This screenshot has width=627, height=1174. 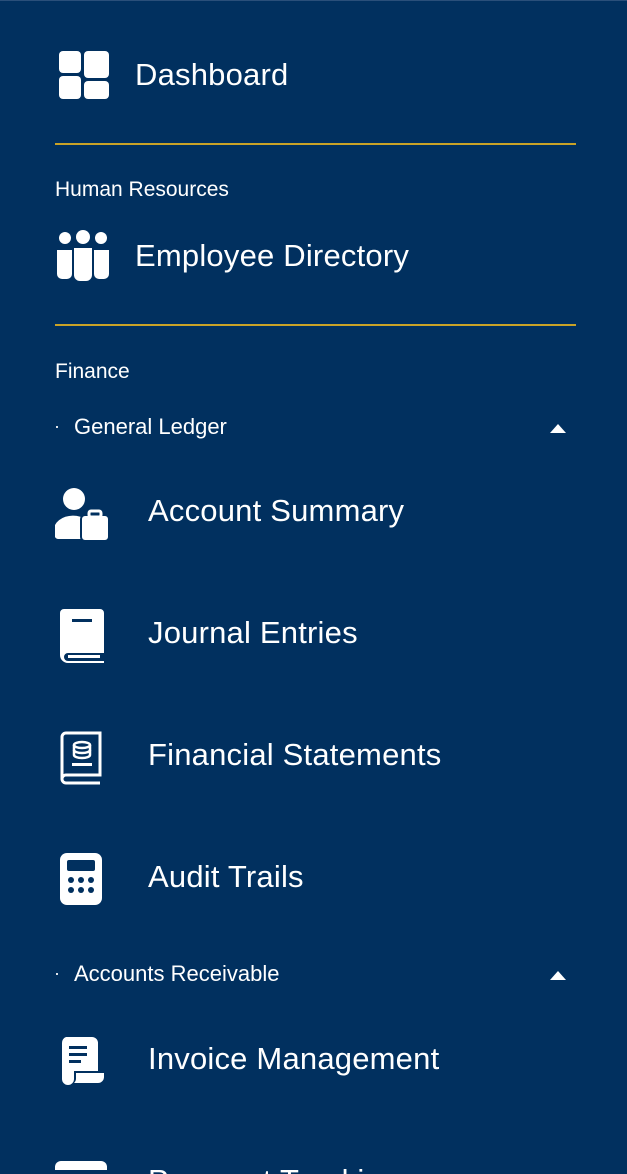 I want to click on nav-item-journal-entries-label: Journal Entries, so click(x=253, y=632).